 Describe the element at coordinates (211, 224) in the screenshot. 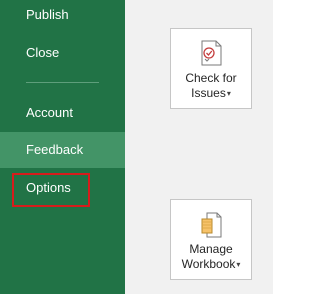

I see `manage-workbook-icon` at that location.